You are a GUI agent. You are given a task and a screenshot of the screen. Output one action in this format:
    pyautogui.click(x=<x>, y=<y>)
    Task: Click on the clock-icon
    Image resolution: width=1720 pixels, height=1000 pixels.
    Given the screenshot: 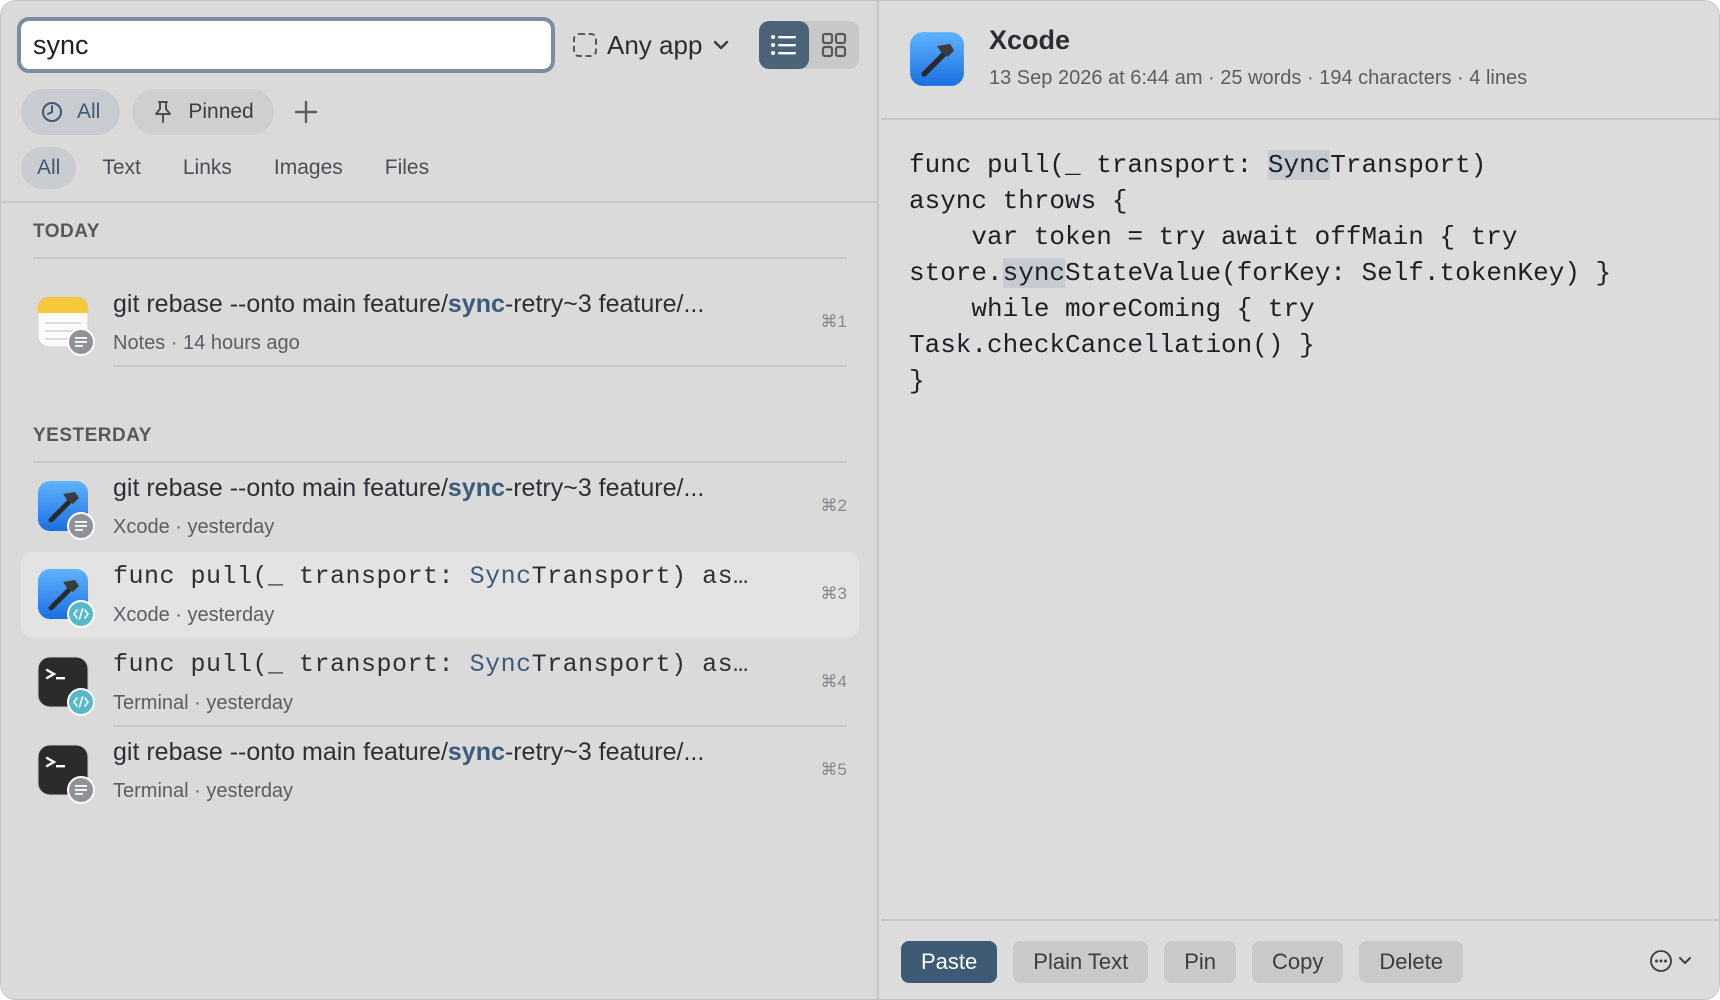 What is the action you would take?
    pyautogui.click(x=52, y=112)
    